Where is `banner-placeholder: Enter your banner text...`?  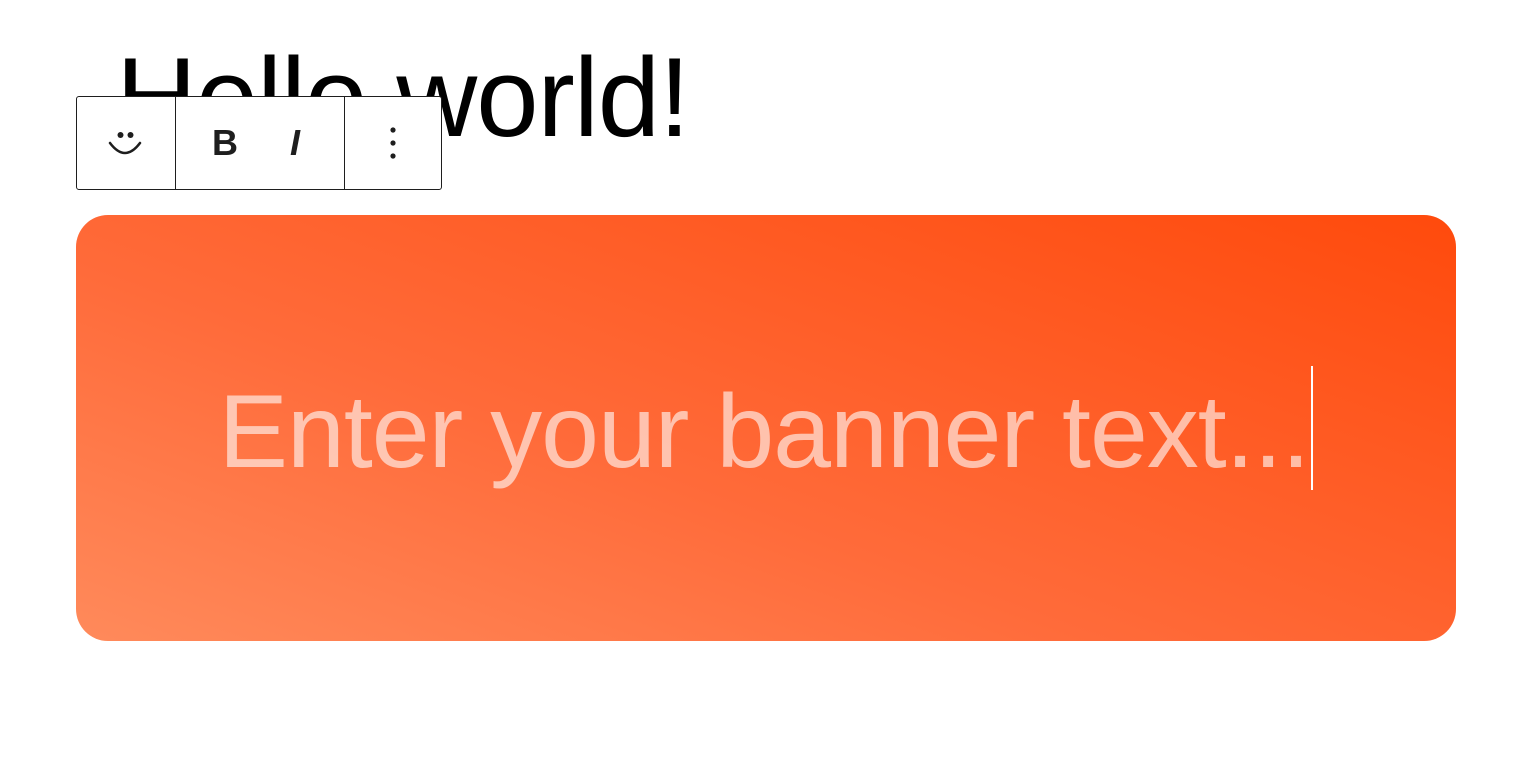
banner-placeholder: Enter your banner text... is located at coordinates (764, 432).